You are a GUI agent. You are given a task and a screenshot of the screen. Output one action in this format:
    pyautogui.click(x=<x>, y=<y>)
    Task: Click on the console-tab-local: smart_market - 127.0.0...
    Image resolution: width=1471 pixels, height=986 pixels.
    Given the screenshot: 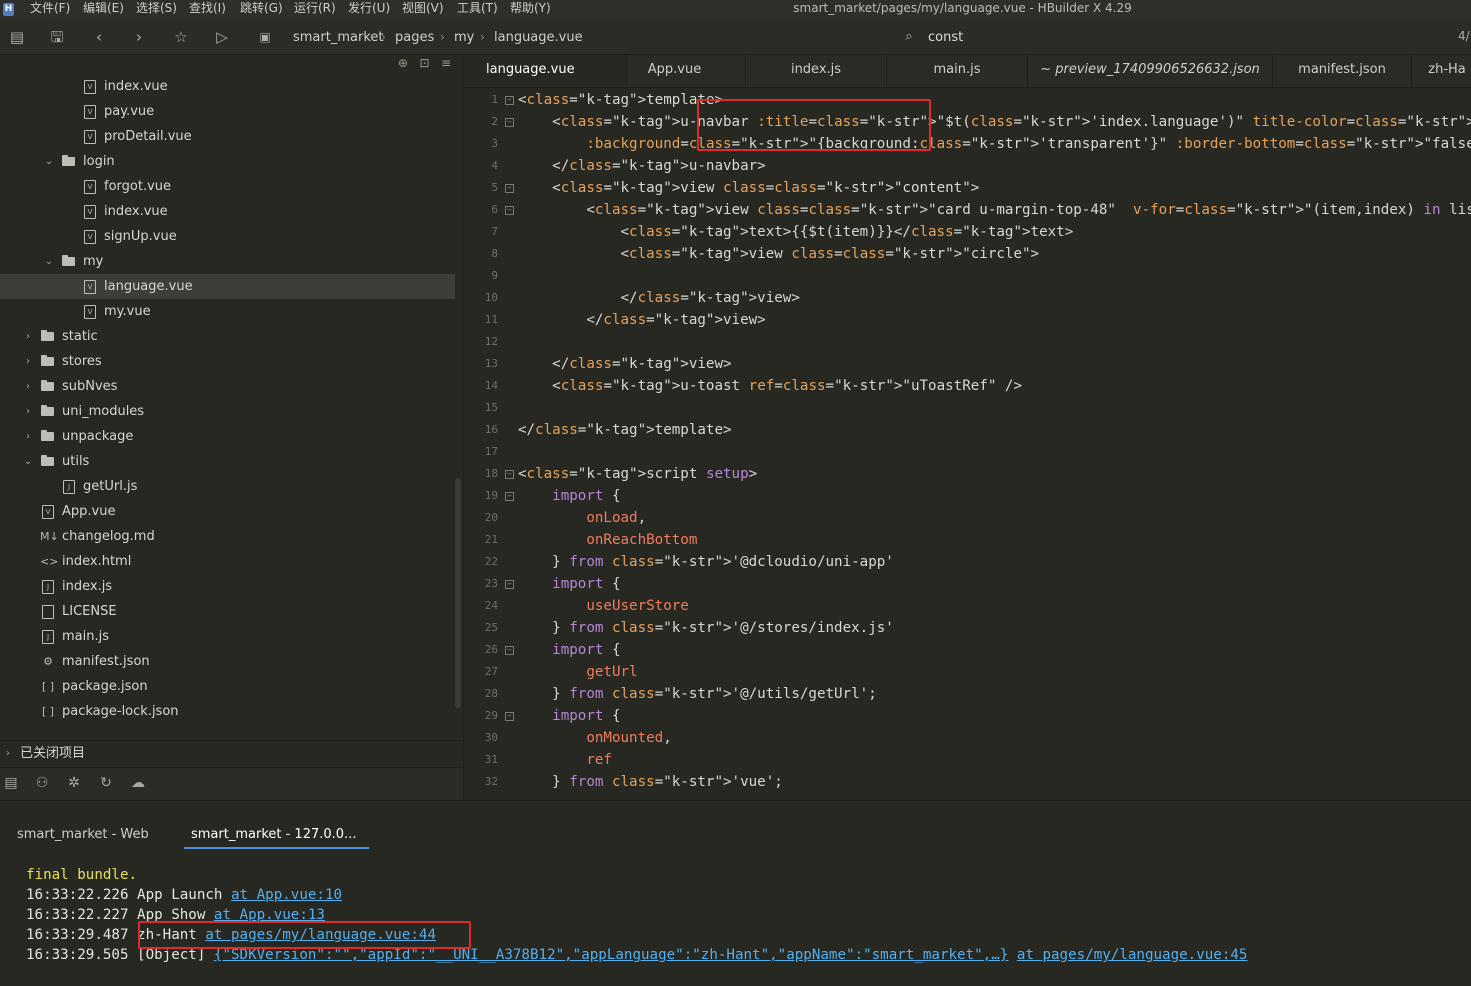 What is the action you would take?
    pyautogui.click(x=273, y=837)
    